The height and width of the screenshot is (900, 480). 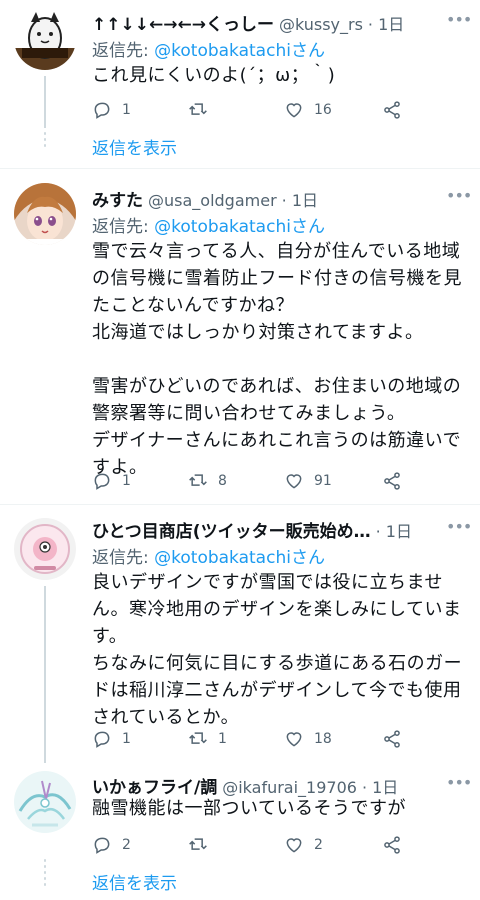 I want to click on like-button: 18, so click(x=308, y=739).